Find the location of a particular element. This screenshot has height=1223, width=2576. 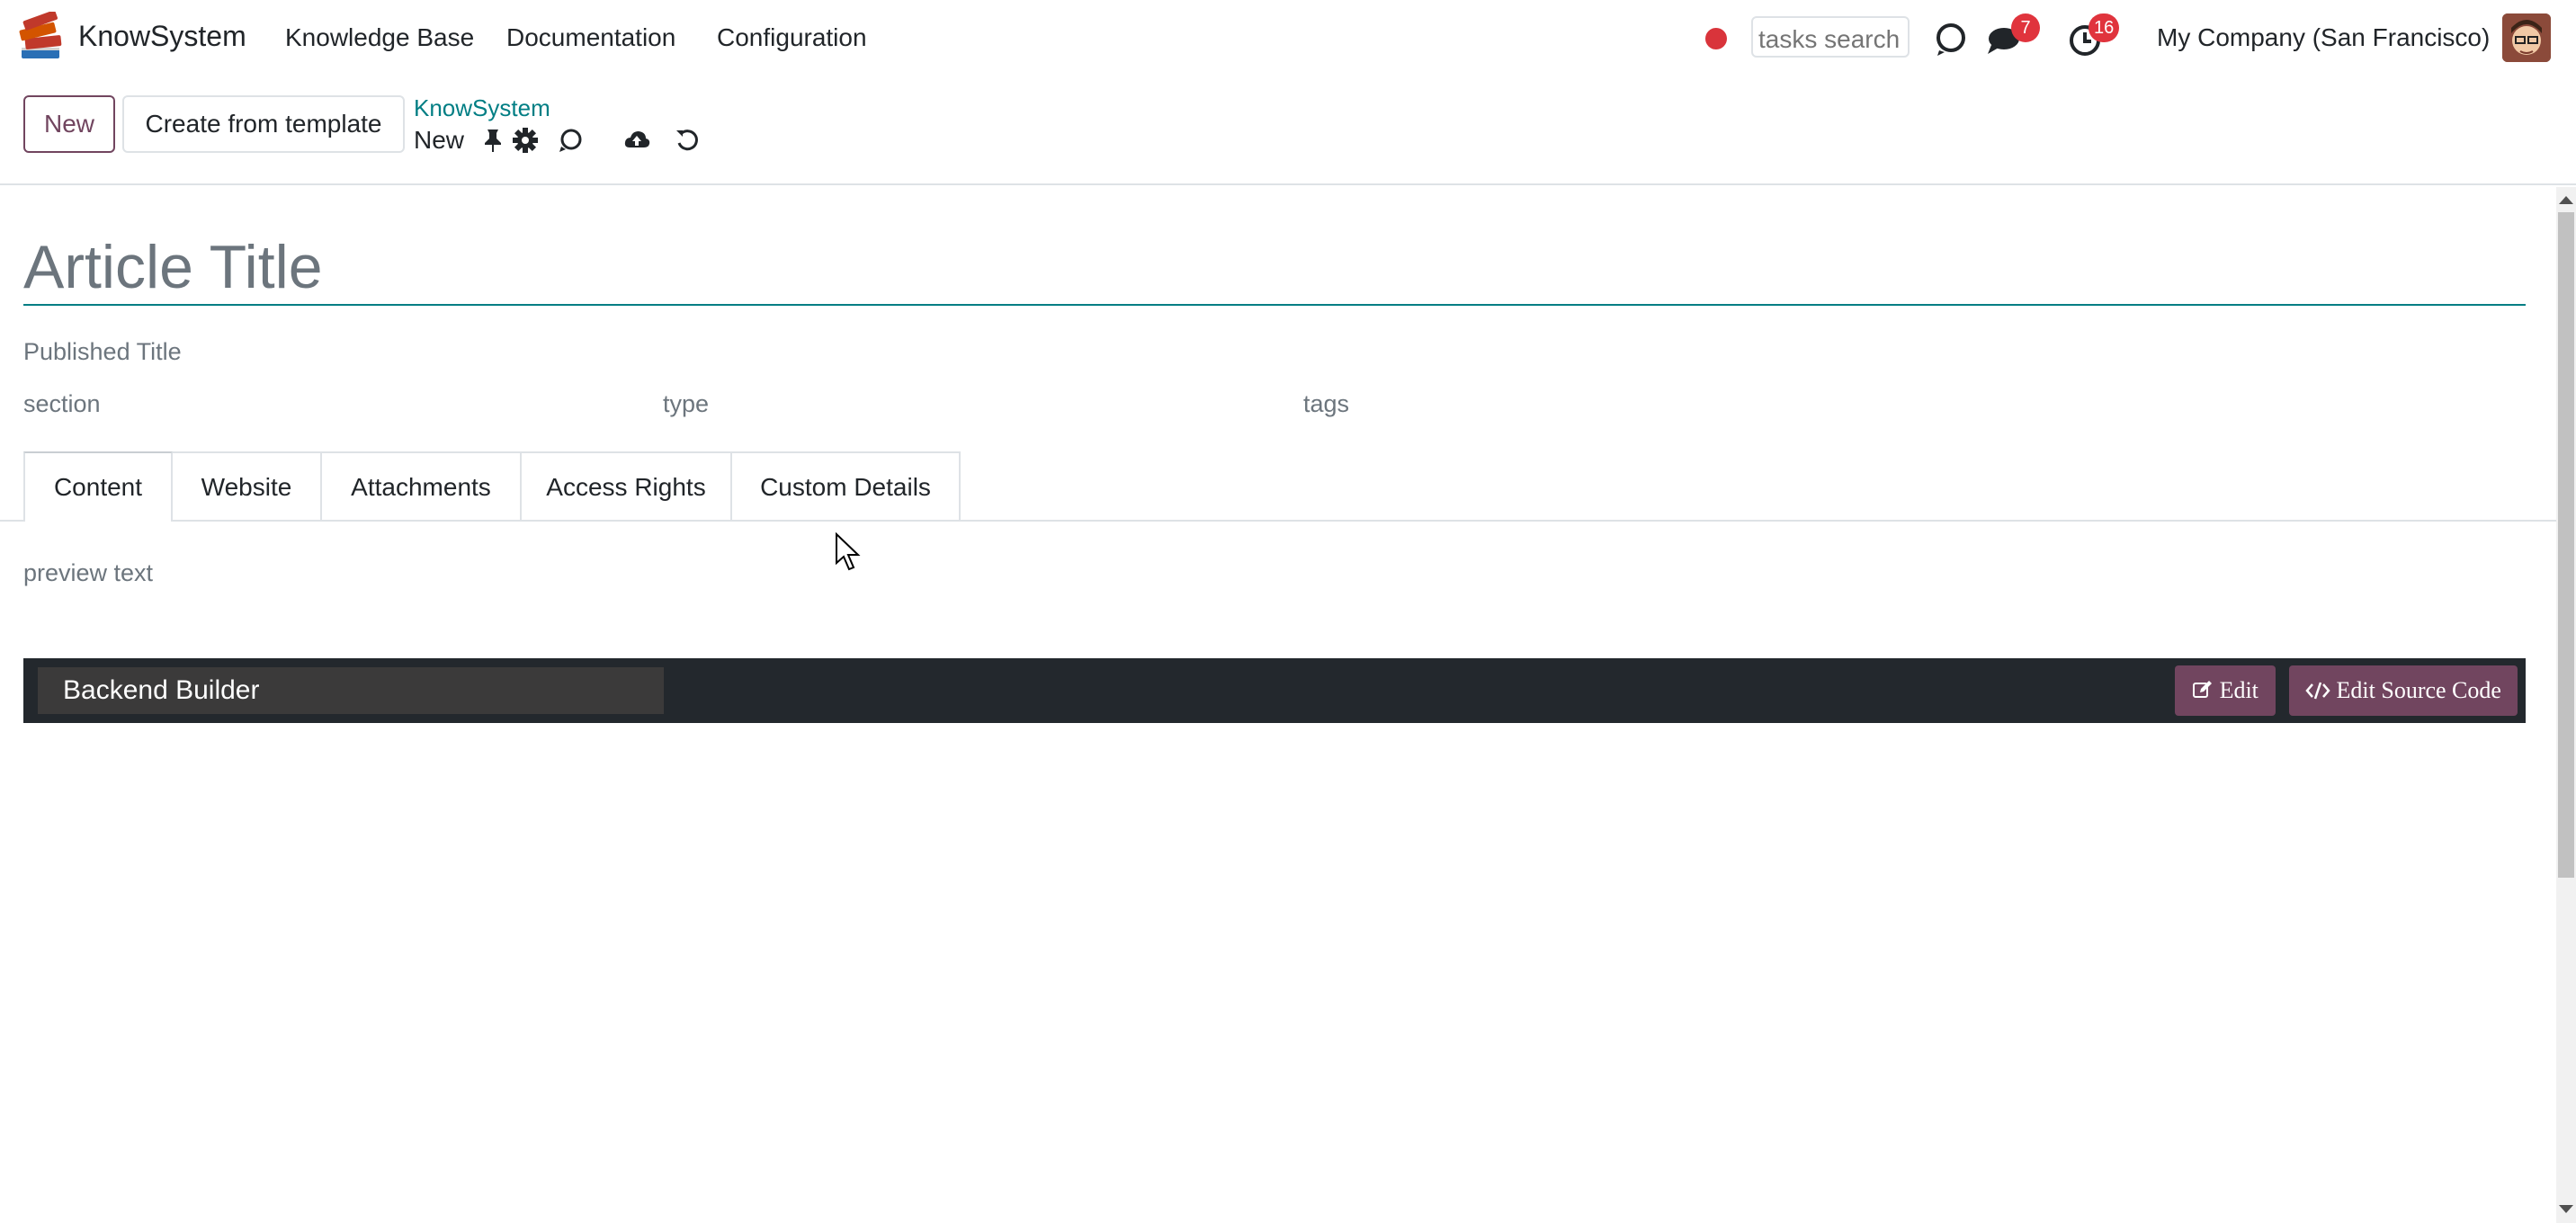

cloud-upload-icon is located at coordinates (636, 140).